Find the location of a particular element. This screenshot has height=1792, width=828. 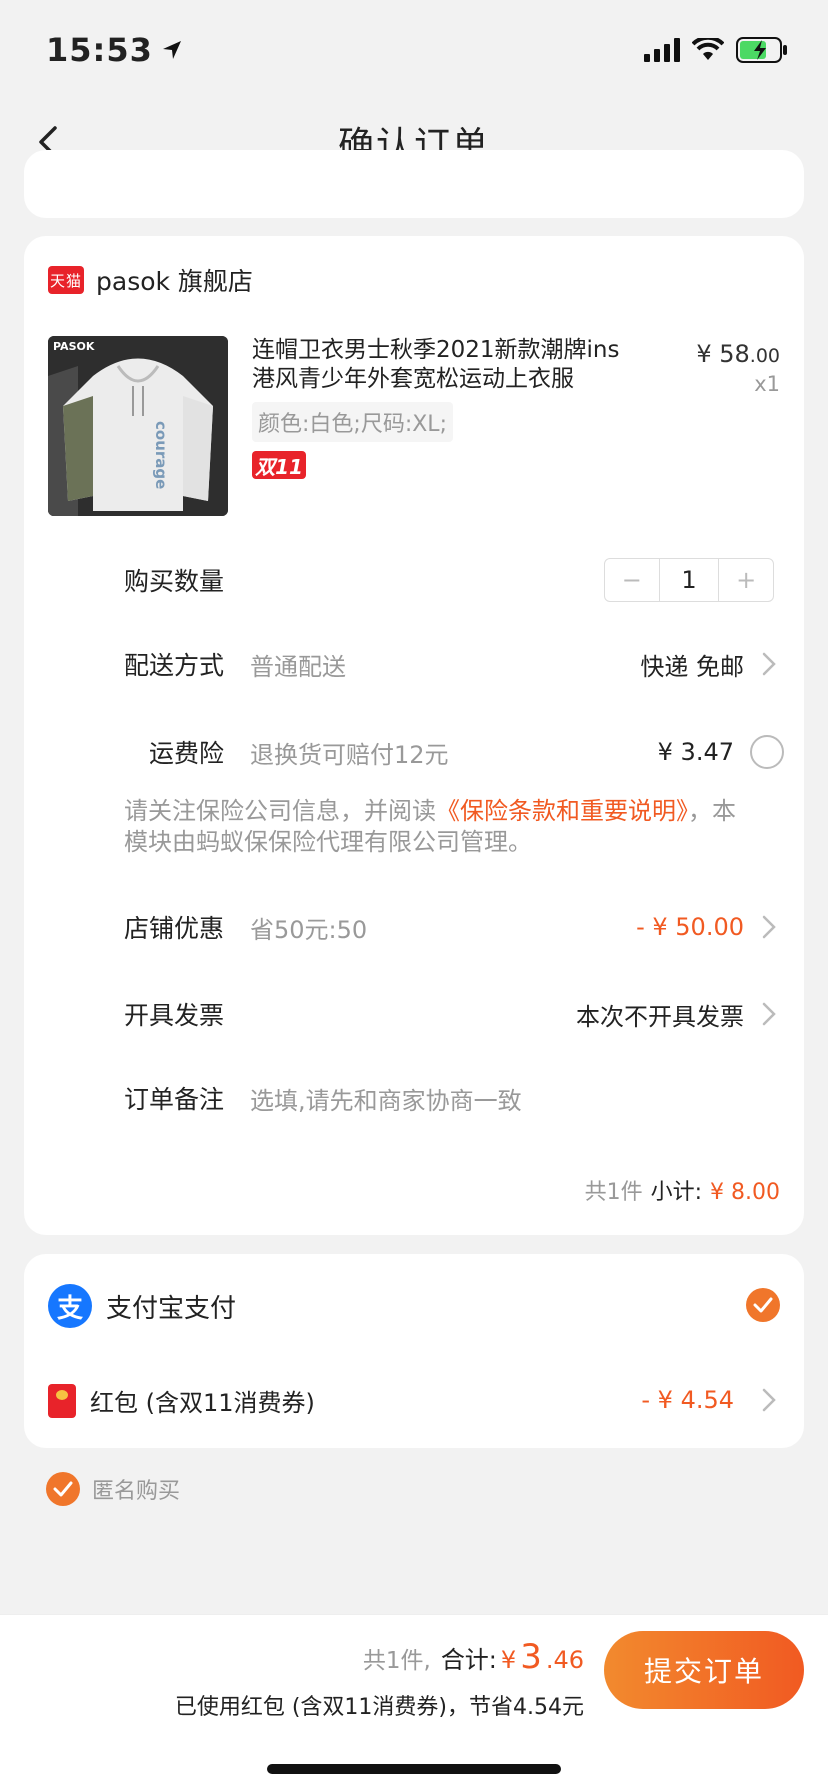

redpacket-label: 红包 (含双11消费券) is located at coordinates (202, 1403).